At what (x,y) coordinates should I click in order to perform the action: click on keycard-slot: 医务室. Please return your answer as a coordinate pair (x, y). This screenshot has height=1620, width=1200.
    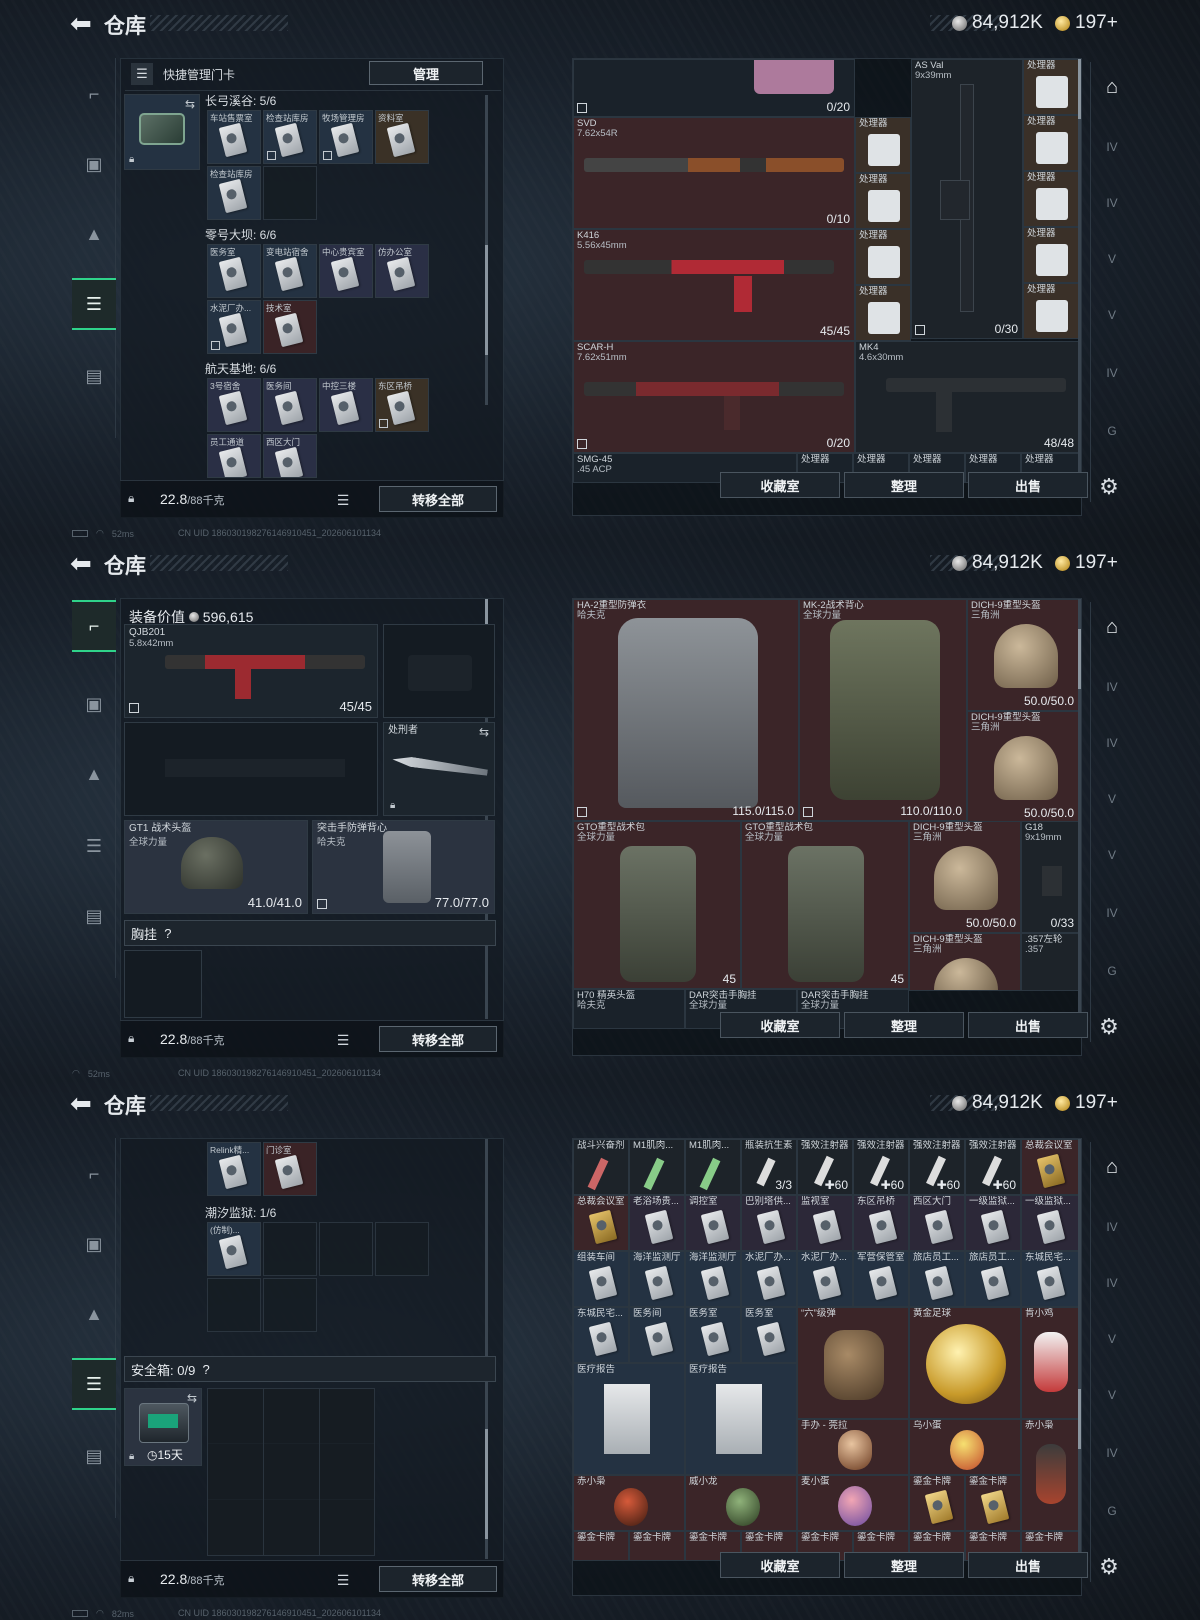
    Looking at the image, I should click on (234, 271).